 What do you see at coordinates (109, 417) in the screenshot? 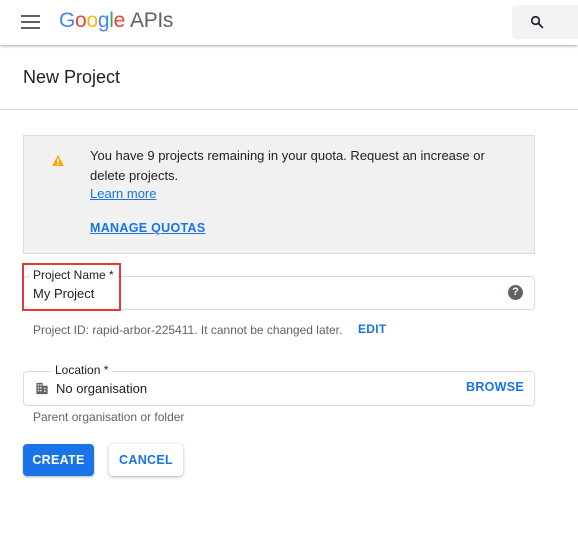
I see `location-hint: Parent organisation or folder` at bounding box center [109, 417].